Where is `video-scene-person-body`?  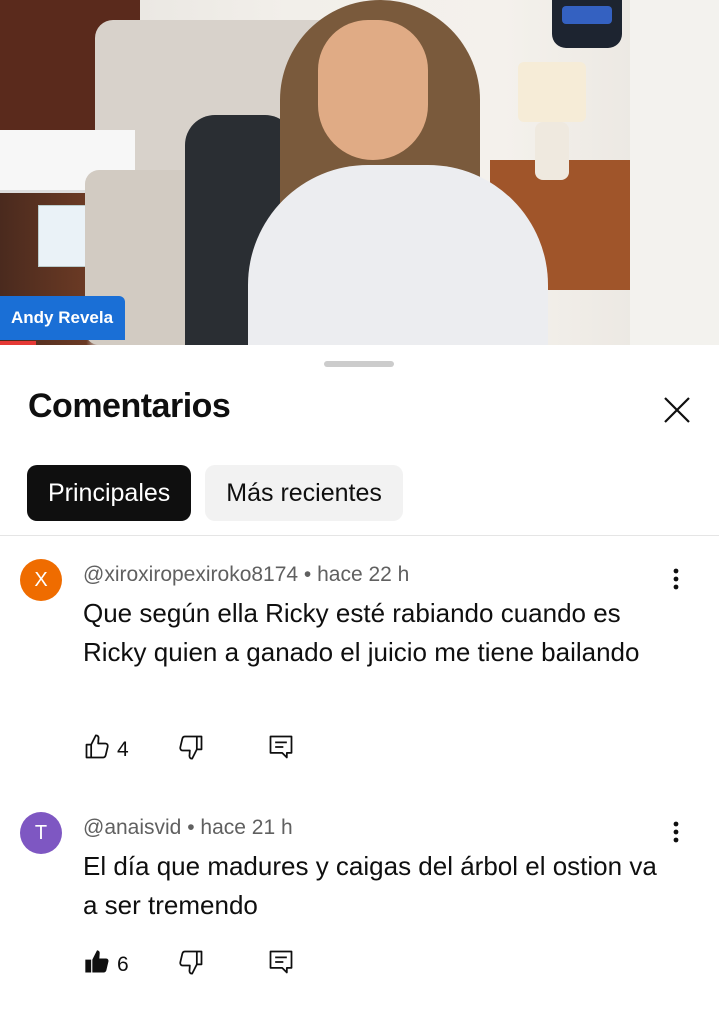
video-scene-person-body is located at coordinates (398, 255).